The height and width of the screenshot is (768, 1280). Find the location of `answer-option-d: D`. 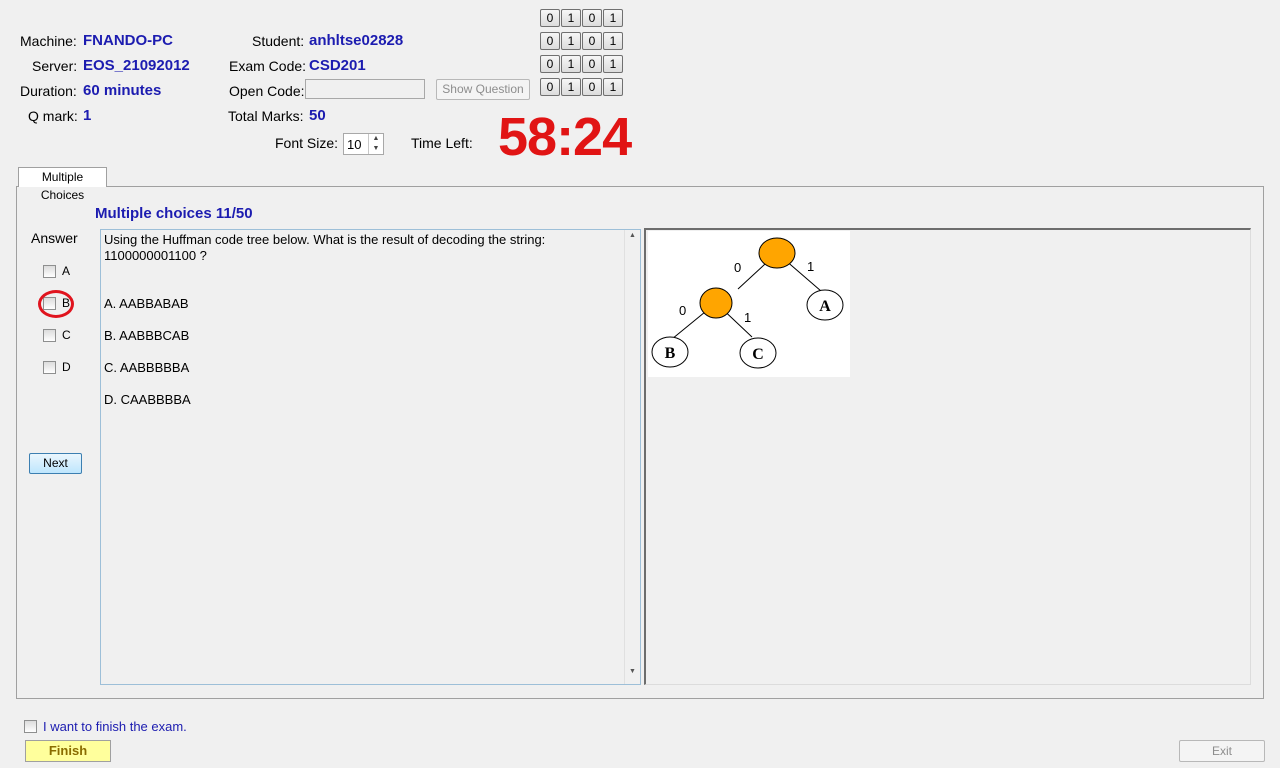

answer-option-d: D is located at coordinates (57, 367).